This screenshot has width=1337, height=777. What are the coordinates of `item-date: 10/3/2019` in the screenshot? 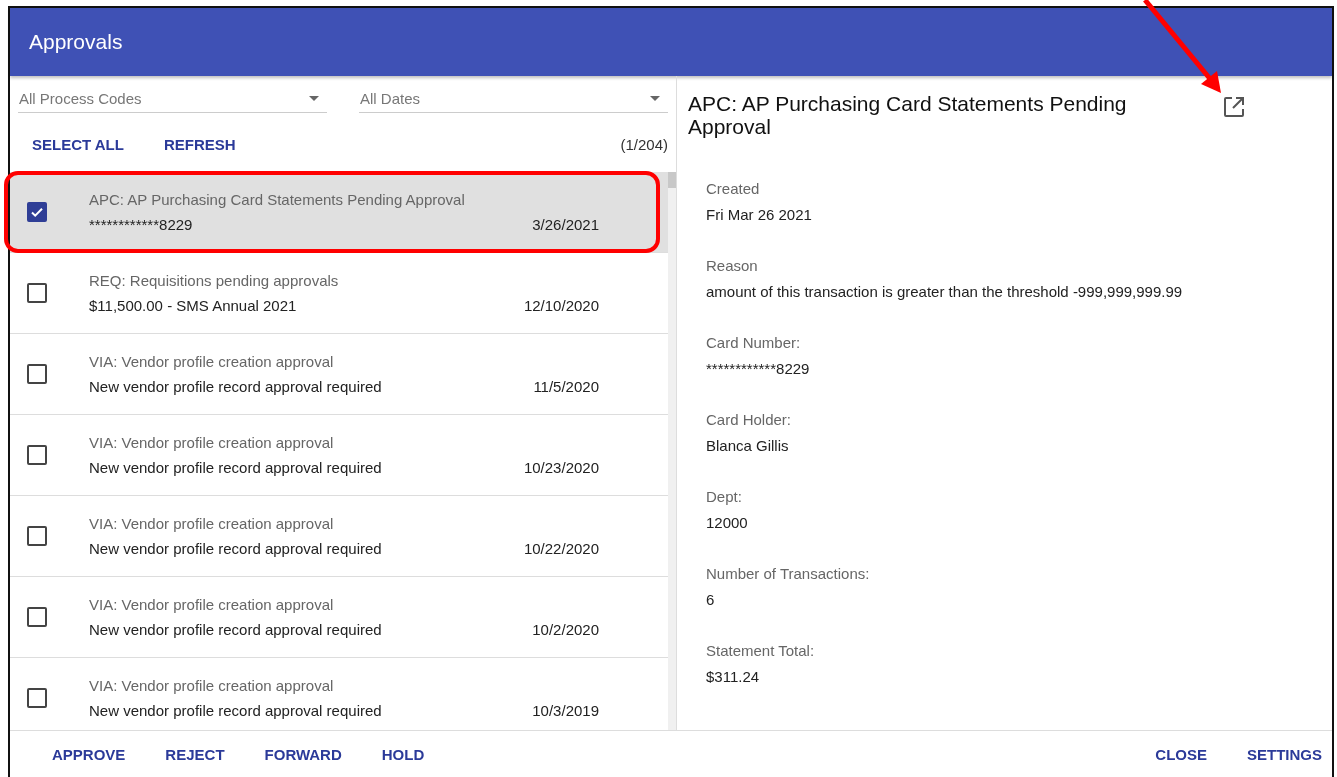 It's located at (565, 710).